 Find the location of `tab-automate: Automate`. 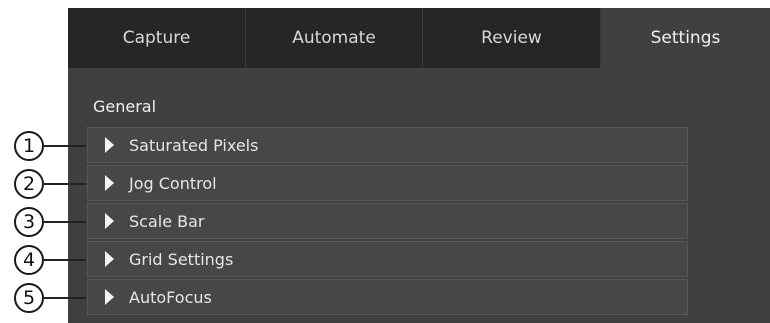

tab-automate: Automate is located at coordinates (334, 38).